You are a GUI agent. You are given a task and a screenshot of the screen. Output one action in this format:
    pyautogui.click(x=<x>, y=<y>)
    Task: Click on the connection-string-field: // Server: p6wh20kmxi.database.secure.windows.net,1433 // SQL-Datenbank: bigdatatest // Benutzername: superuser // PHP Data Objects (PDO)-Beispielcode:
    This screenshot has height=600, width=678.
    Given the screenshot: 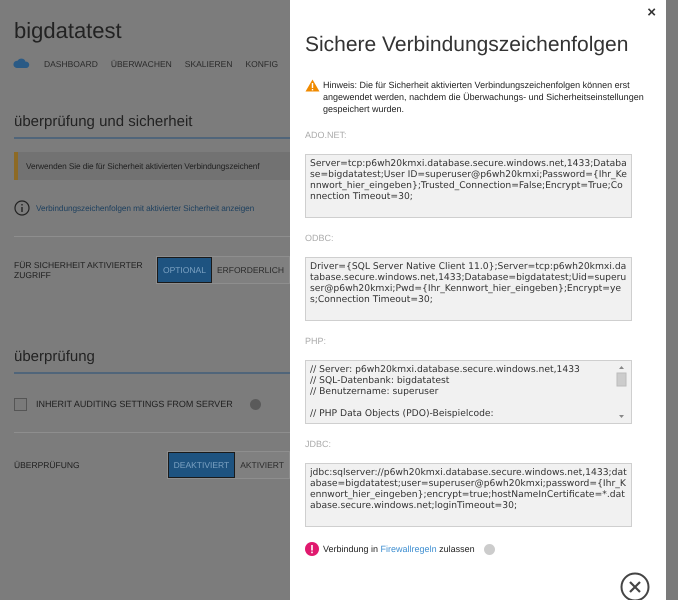 What is the action you would take?
    pyautogui.click(x=468, y=392)
    